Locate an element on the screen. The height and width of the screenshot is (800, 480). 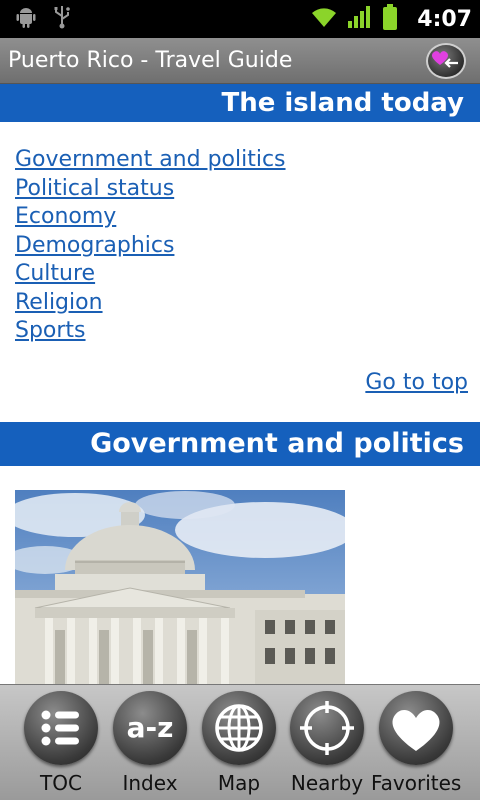
link-religion: Religion is located at coordinates (150, 303).